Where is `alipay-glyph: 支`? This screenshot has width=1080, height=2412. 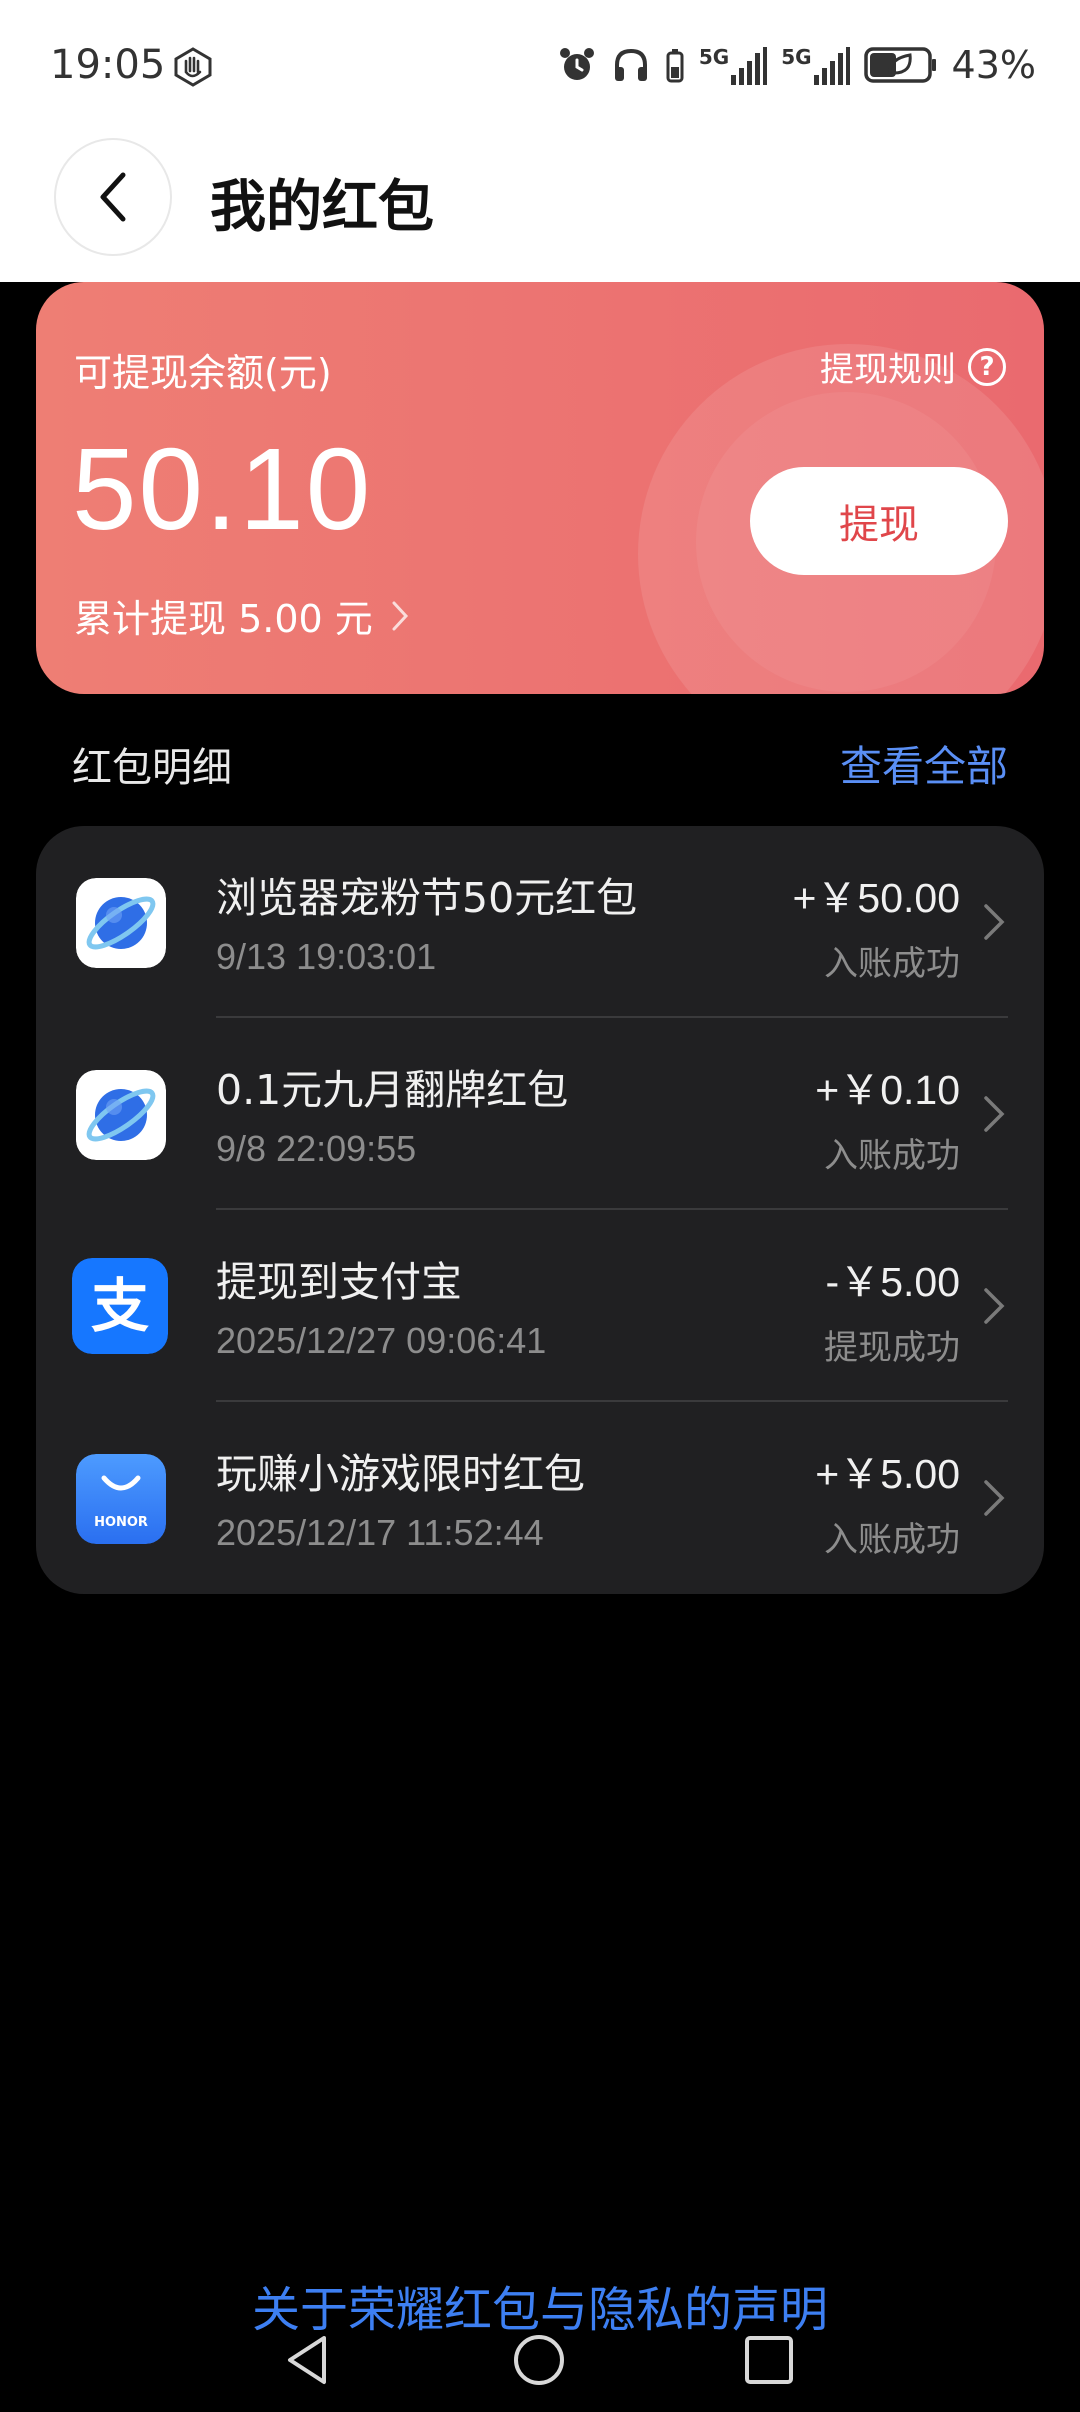
alipay-glyph: 支 is located at coordinates (120, 1306).